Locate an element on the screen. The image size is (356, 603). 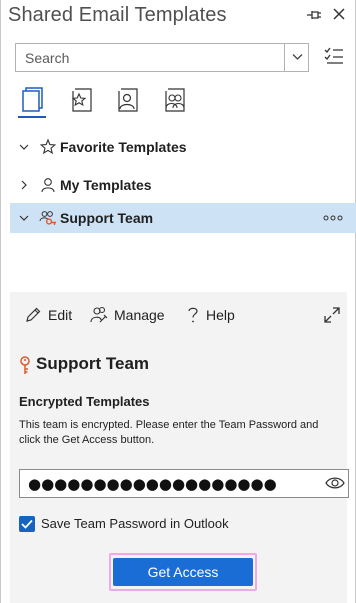
close-icon is located at coordinates (339, 14).